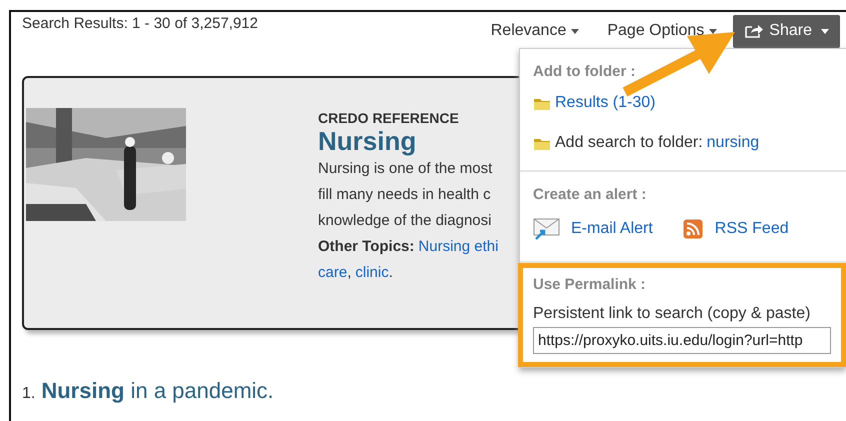 The width and height of the screenshot is (846, 421). I want to click on result-title: Nursing in a pandemic., so click(157, 391).